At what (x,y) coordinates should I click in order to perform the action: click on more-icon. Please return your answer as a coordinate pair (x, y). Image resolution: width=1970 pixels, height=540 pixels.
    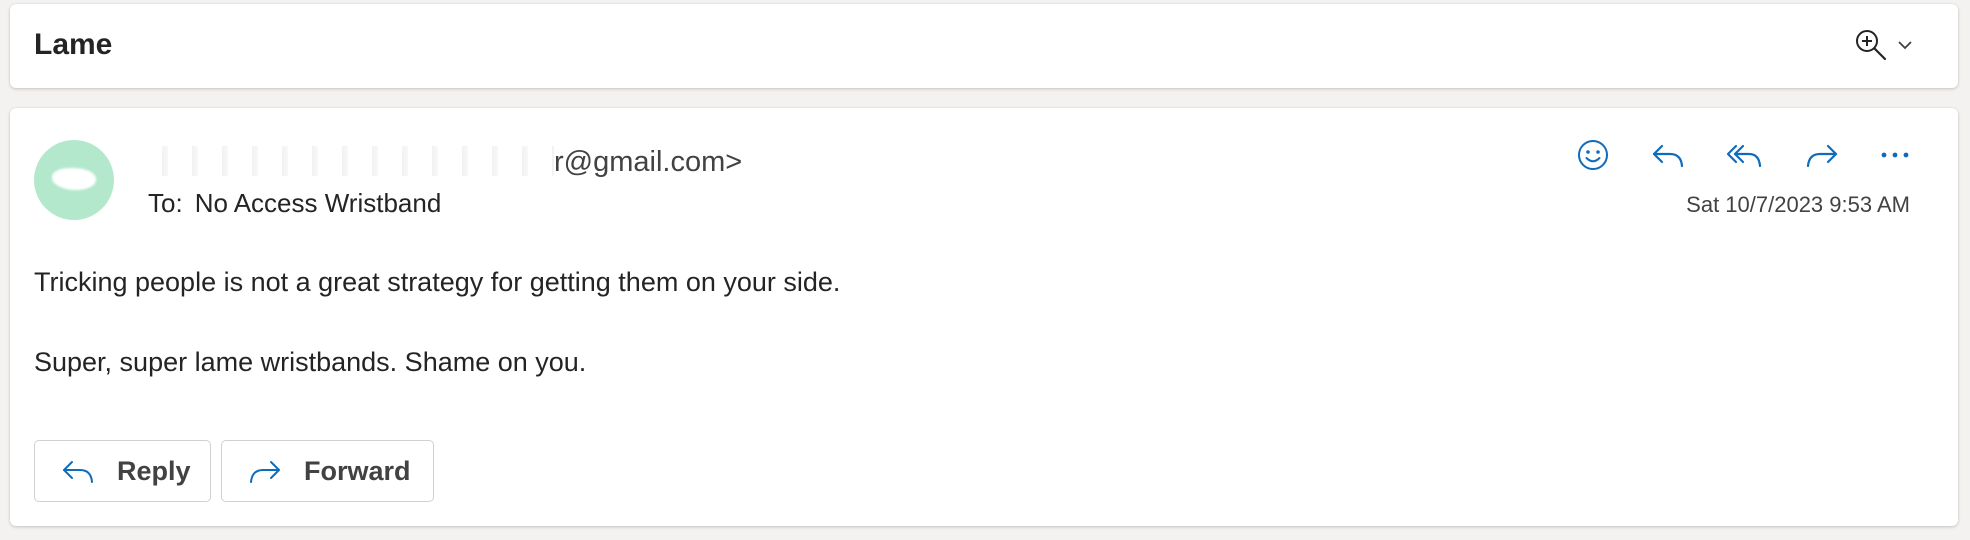
    Looking at the image, I should click on (1895, 155).